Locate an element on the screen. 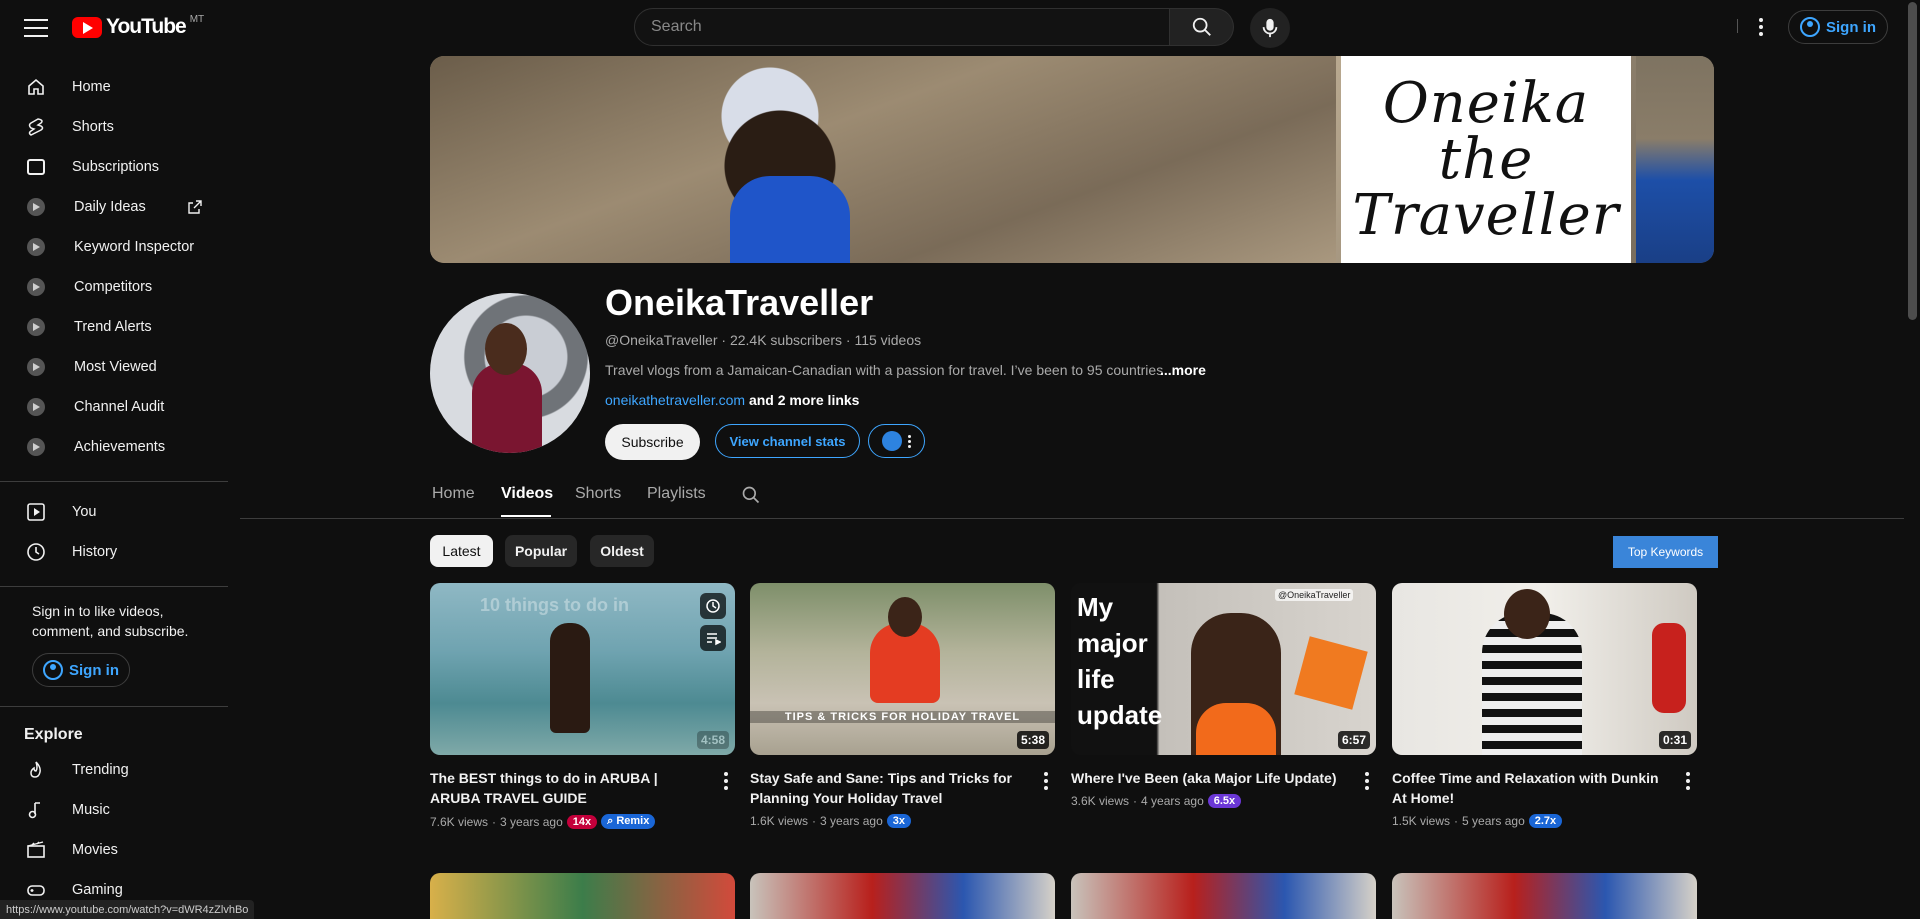 The width and height of the screenshot is (1920, 919). watch-later-icon is located at coordinates (713, 606).